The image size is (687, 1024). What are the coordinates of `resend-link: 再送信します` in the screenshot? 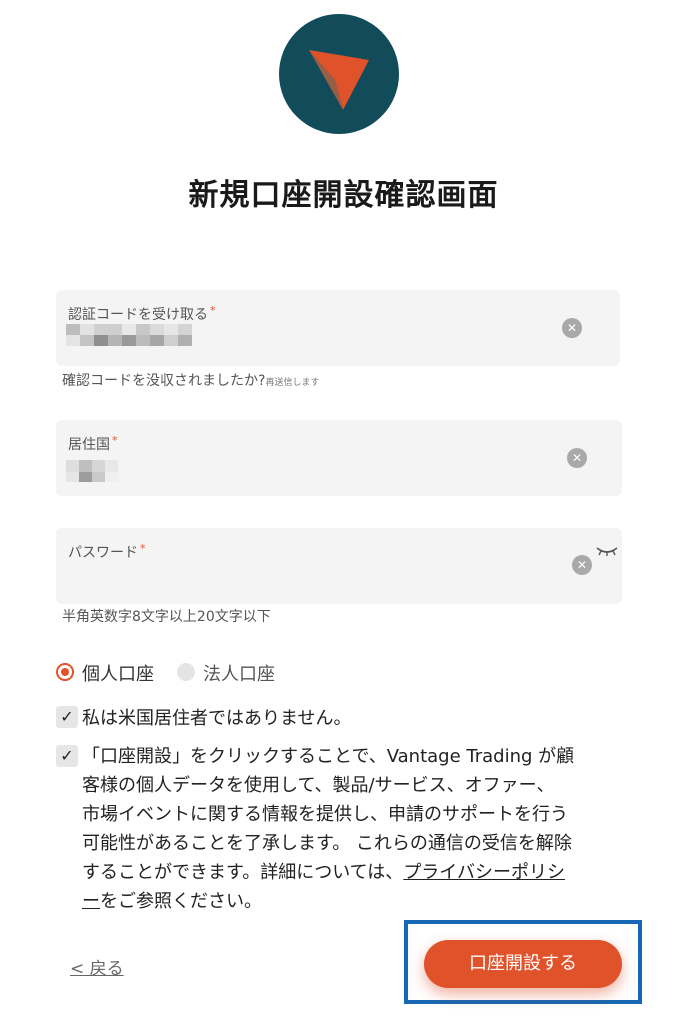 It's located at (292, 383).